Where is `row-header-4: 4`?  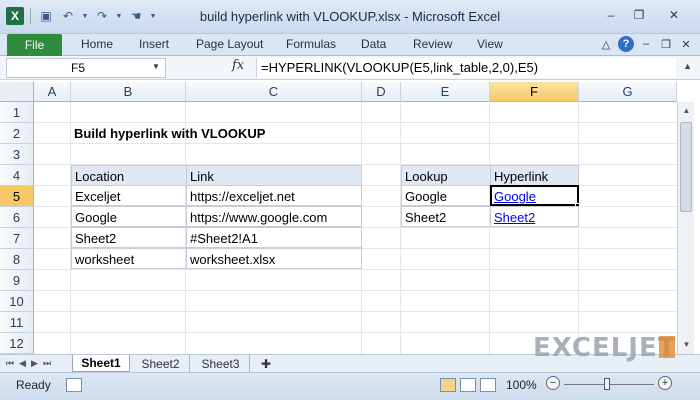
row-header-4: 4 is located at coordinates (17, 175).